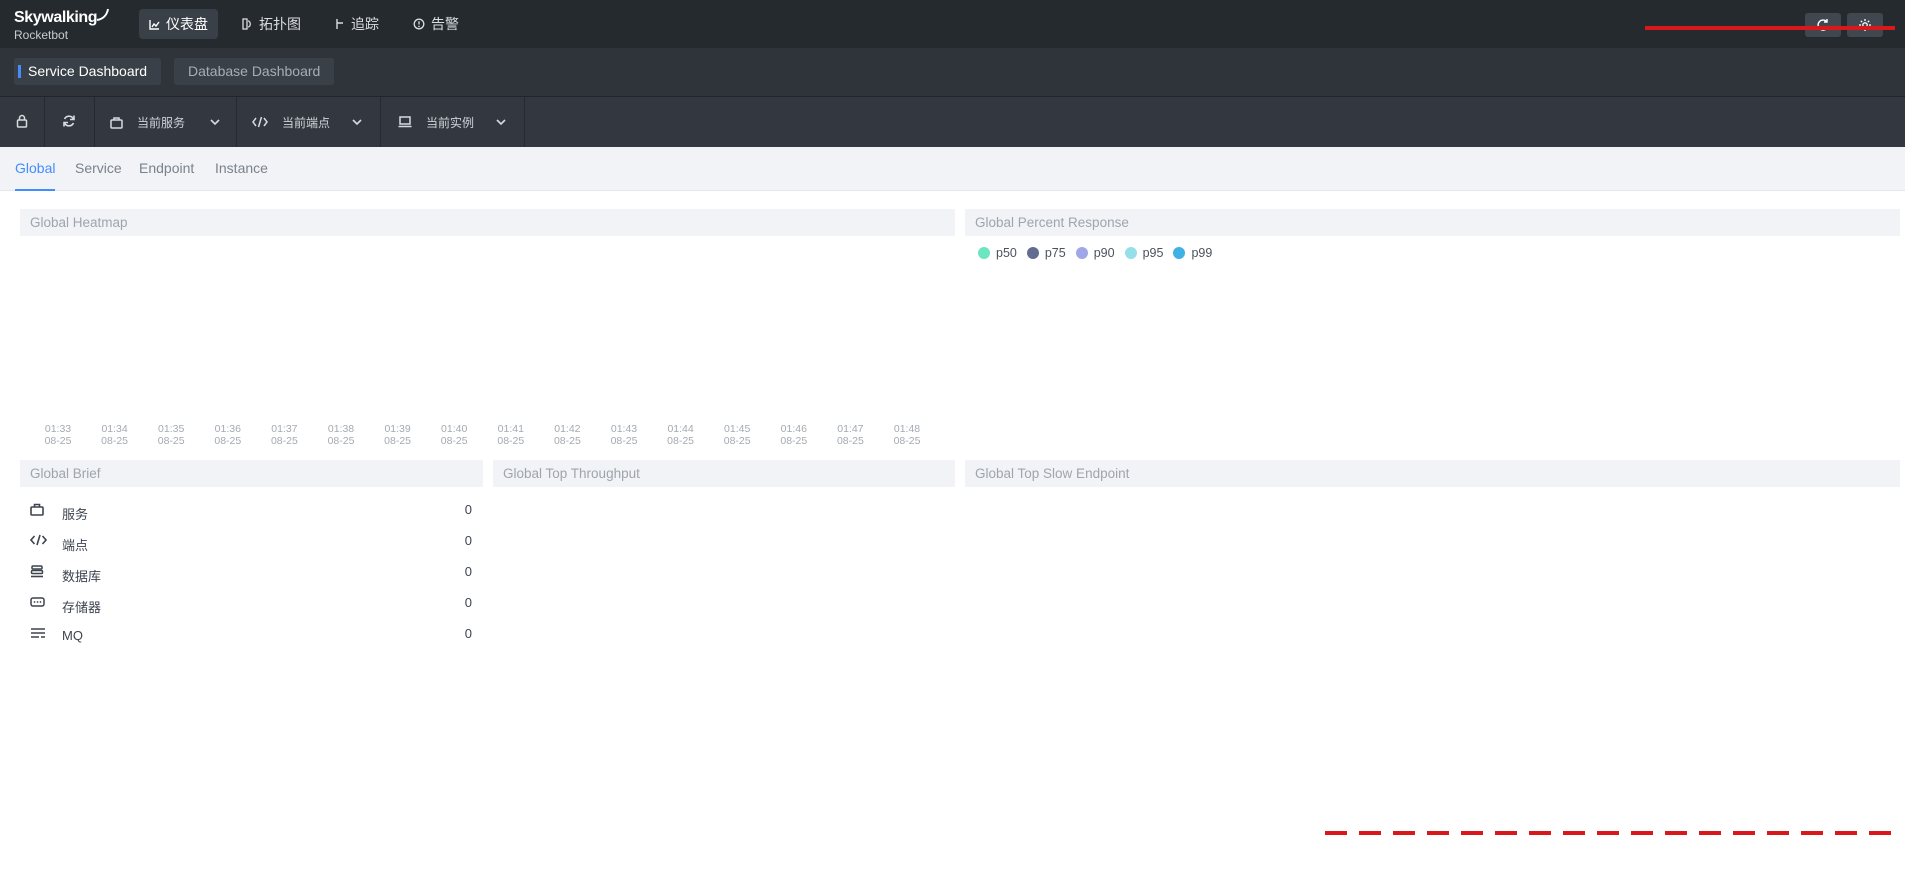 This screenshot has width=1905, height=873. I want to click on legend-item-p50: p50, so click(997, 253).